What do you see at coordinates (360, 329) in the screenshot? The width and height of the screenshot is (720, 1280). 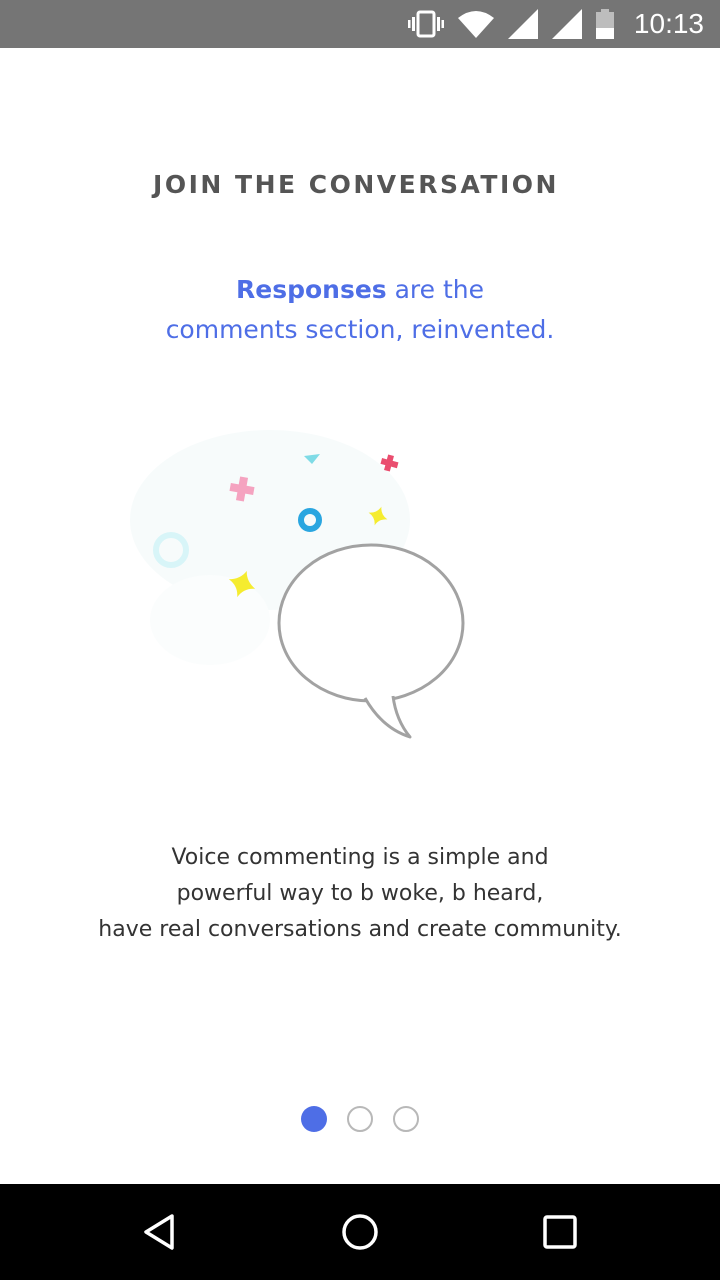 I see `subtitle-line-2: comments section, reinvented.` at bounding box center [360, 329].